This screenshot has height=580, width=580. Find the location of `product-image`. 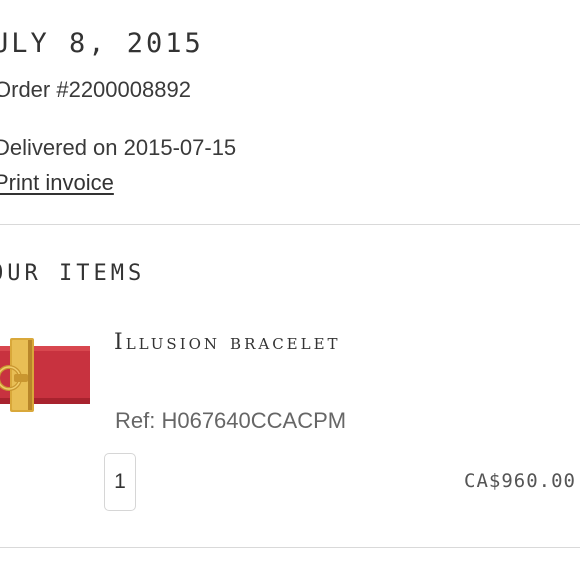

product-image is located at coordinates (47, 375).